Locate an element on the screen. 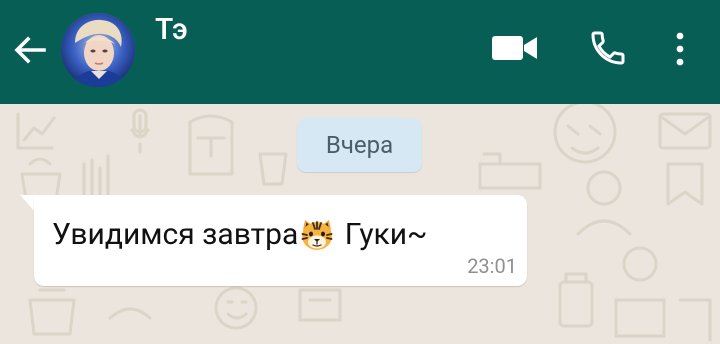 This screenshot has width=720, height=344. message-timestamp: 23:01 is located at coordinates (492, 266).